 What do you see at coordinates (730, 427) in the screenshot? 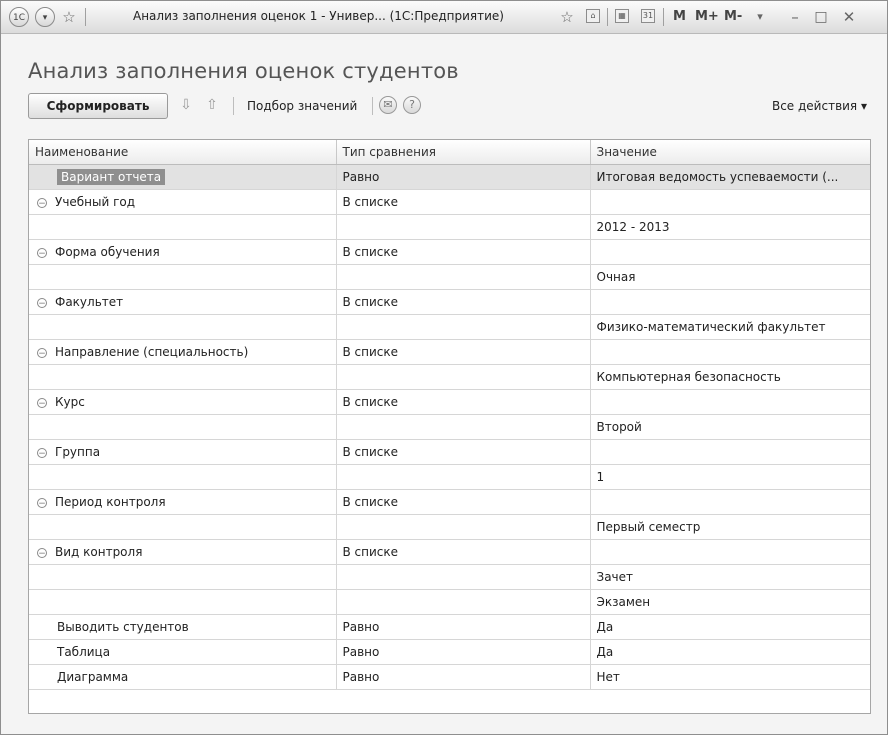
I see `cell-value: Второй` at bounding box center [730, 427].